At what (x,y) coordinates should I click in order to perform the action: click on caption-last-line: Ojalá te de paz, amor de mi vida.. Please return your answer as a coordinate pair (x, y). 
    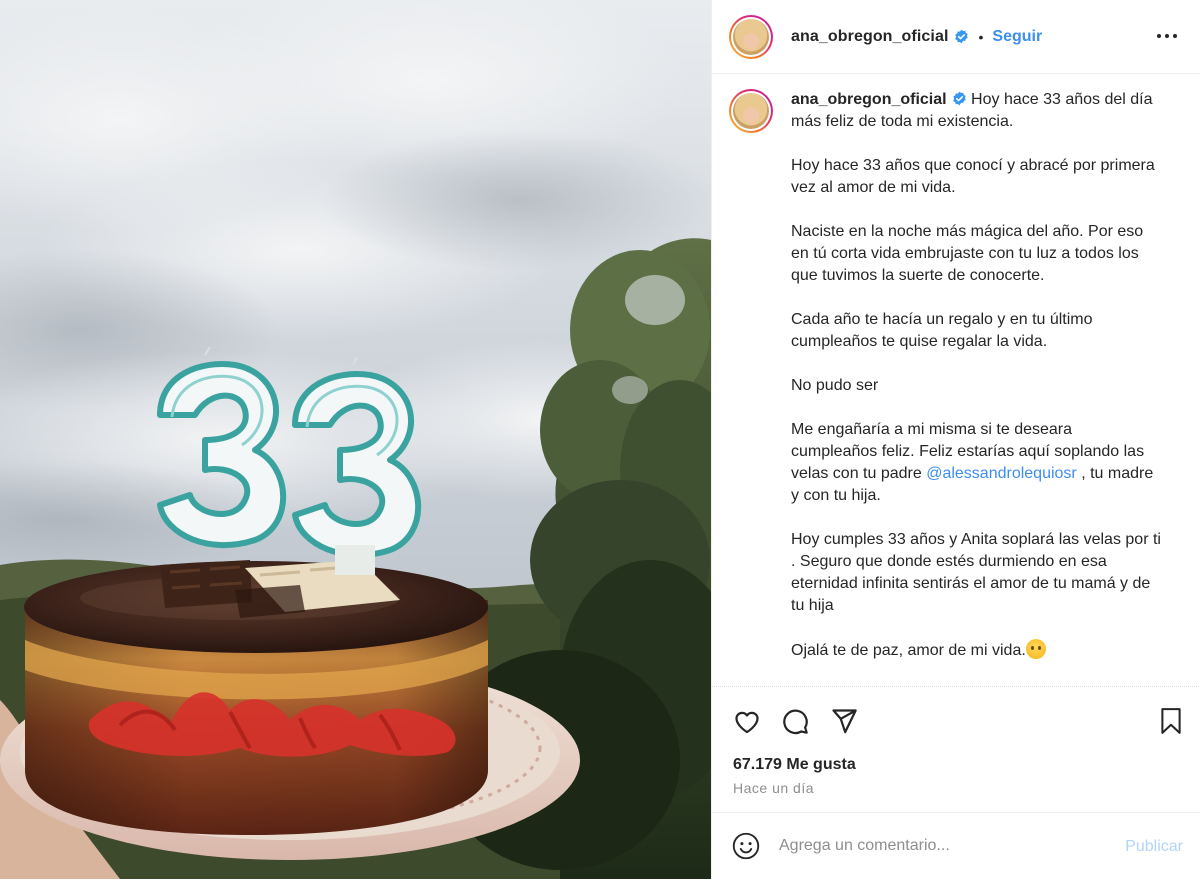
    Looking at the image, I should click on (908, 650).